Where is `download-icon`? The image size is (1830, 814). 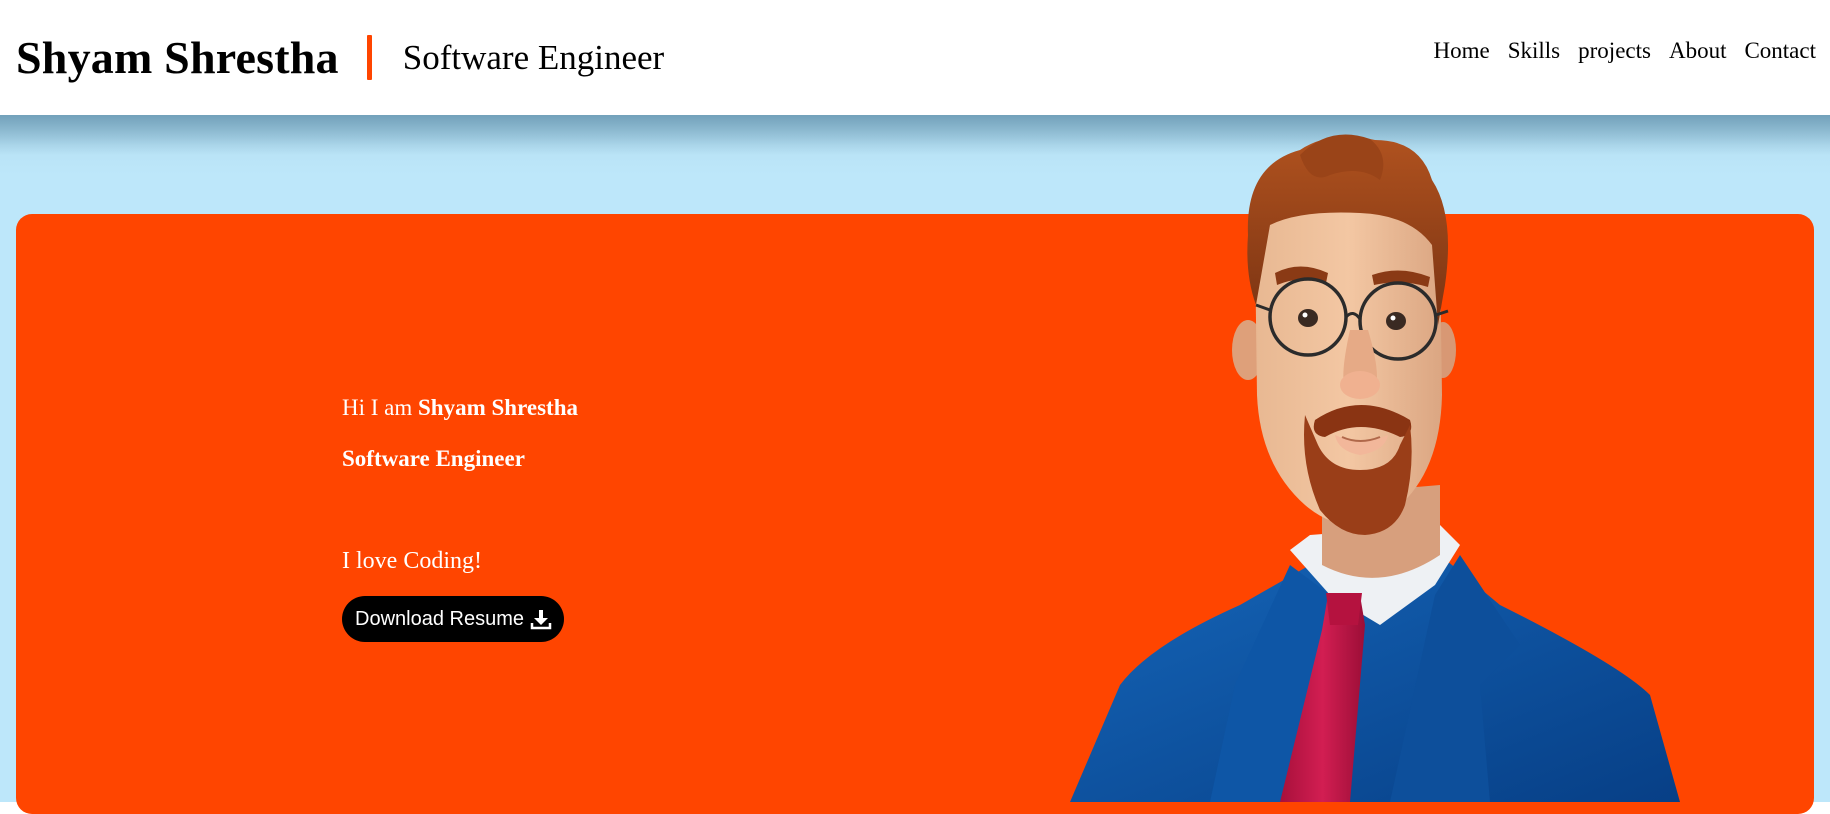
download-icon is located at coordinates (541, 620).